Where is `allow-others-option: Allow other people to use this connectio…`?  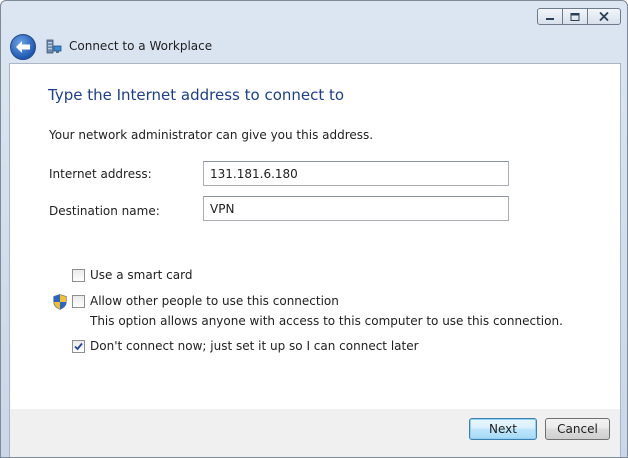 allow-others-option: Allow other people to use this connectio… is located at coordinates (205, 301).